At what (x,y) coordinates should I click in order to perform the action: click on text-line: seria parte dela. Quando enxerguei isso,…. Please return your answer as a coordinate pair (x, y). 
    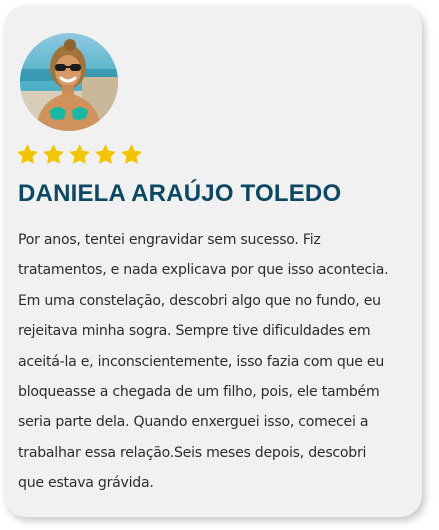
    Looking at the image, I should click on (193, 422).